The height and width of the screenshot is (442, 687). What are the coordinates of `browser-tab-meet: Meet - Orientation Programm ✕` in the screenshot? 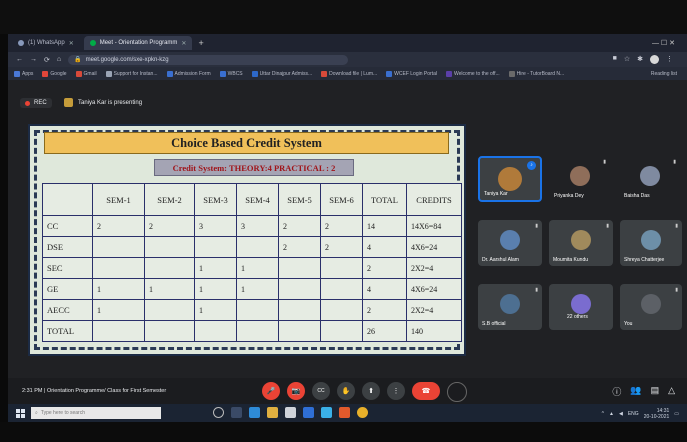 It's located at (138, 43).